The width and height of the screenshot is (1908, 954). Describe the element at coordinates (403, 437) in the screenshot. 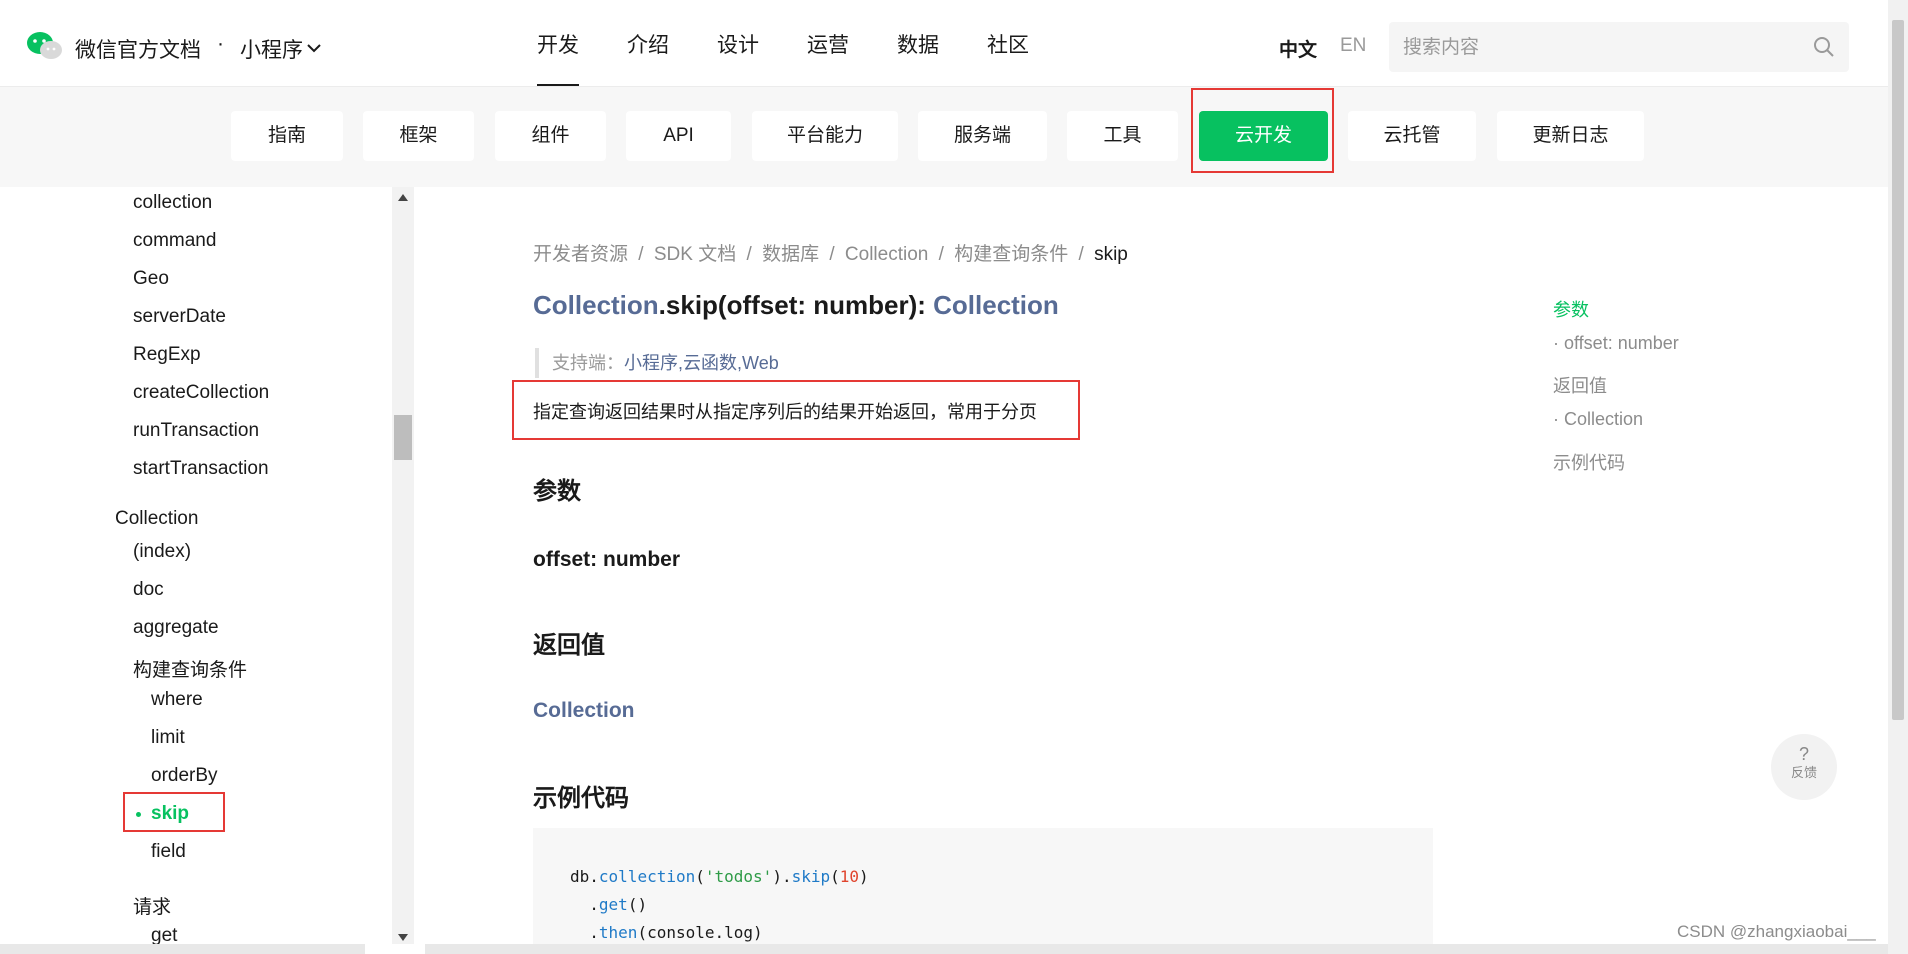

I see `sidebar-scroll-thumb` at that location.